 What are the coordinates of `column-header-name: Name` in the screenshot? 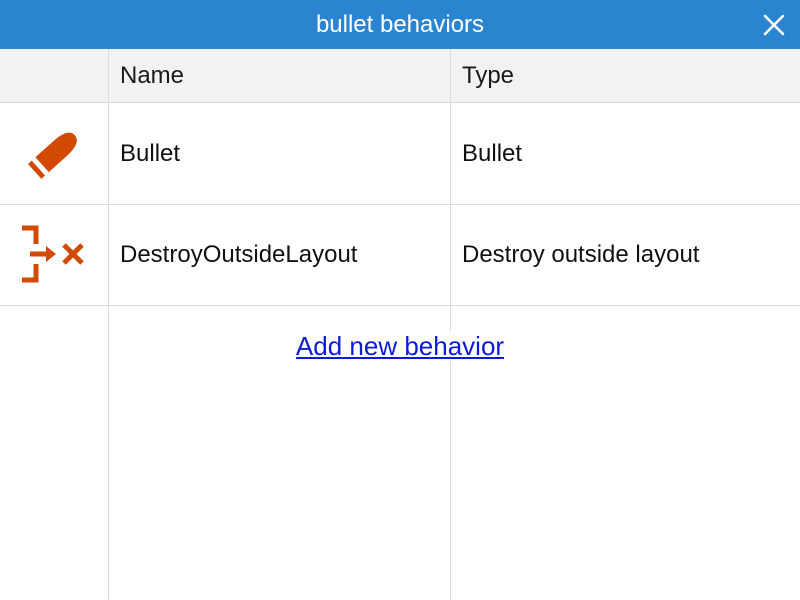 It's located at (152, 75).